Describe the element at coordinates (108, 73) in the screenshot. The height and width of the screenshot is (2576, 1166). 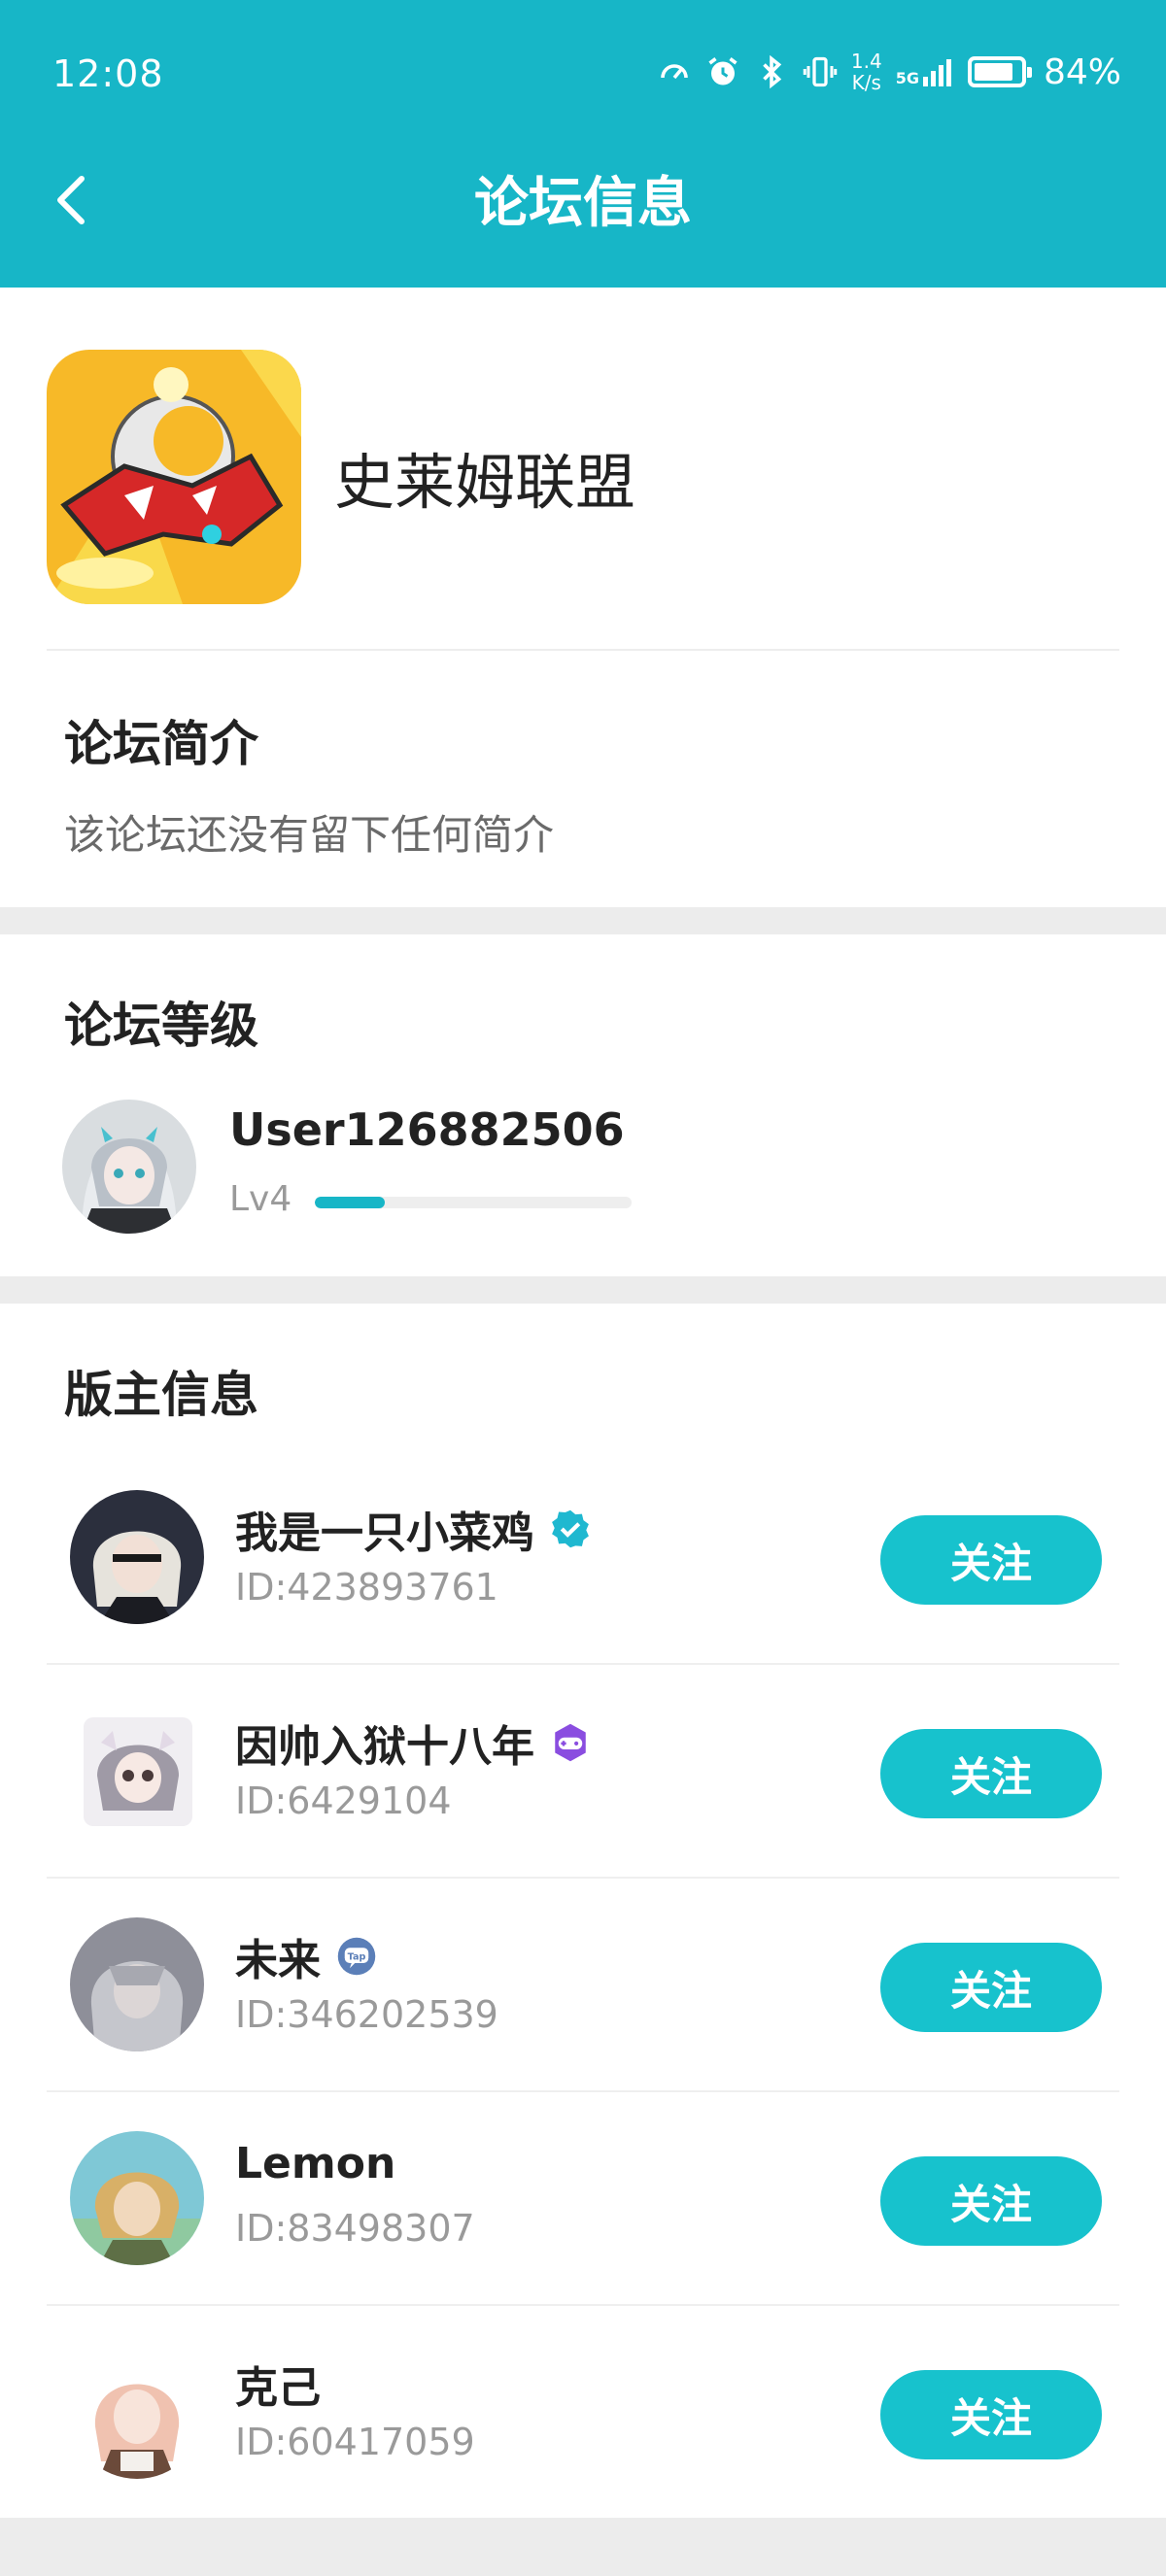
I see `status-time: 12:08` at that location.